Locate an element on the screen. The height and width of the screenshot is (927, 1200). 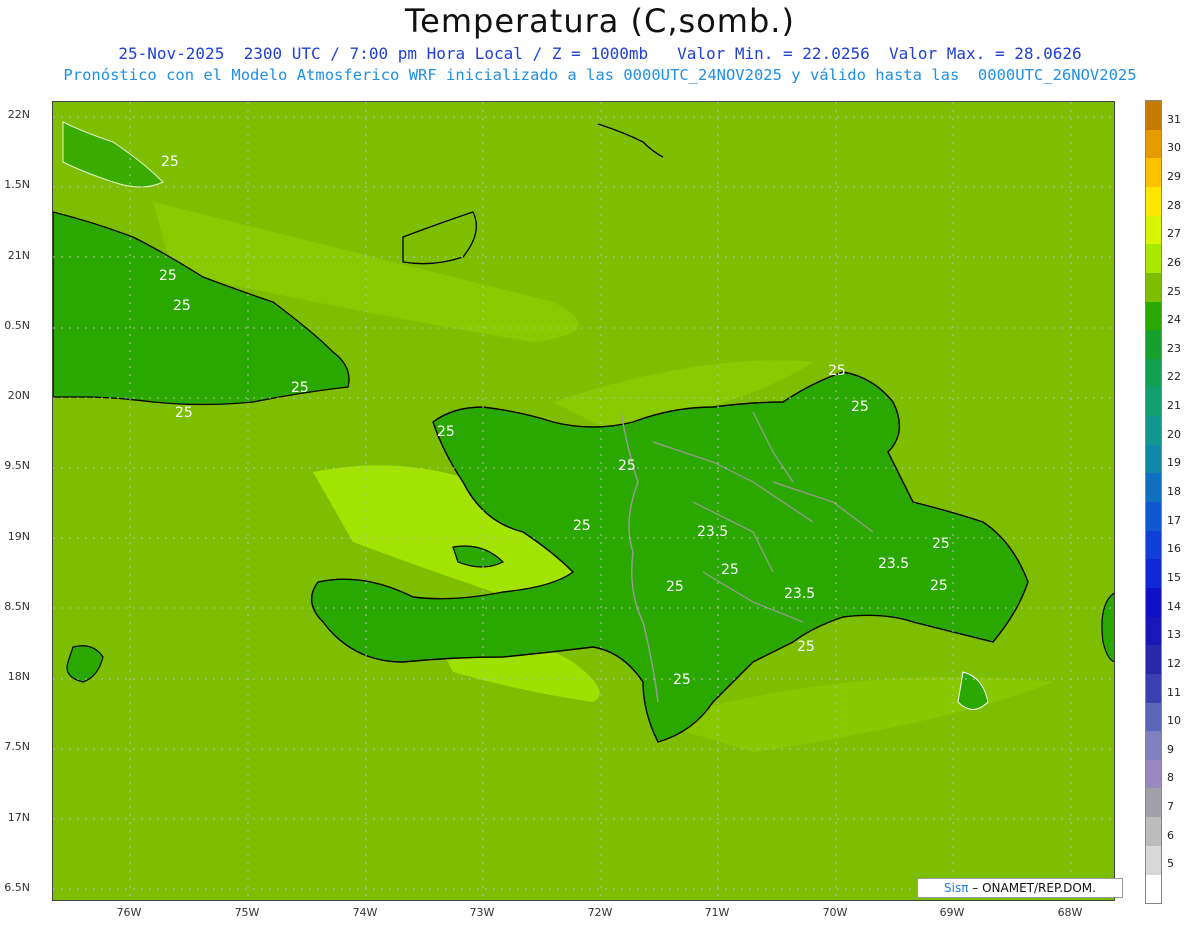
puerto-rico-edge is located at coordinates (1107, 627).